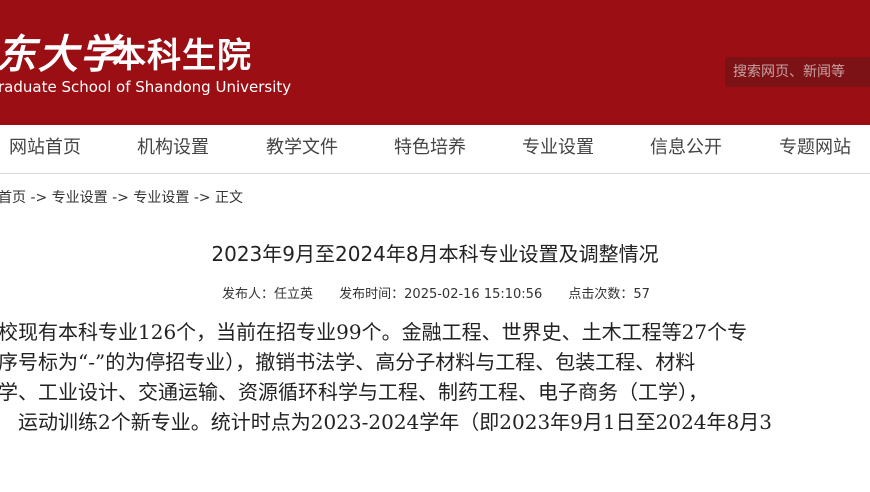 This screenshot has height=492, width=870. What do you see at coordinates (45, 149) in the screenshot?
I see `nav-item-home: 网站首页` at bounding box center [45, 149].